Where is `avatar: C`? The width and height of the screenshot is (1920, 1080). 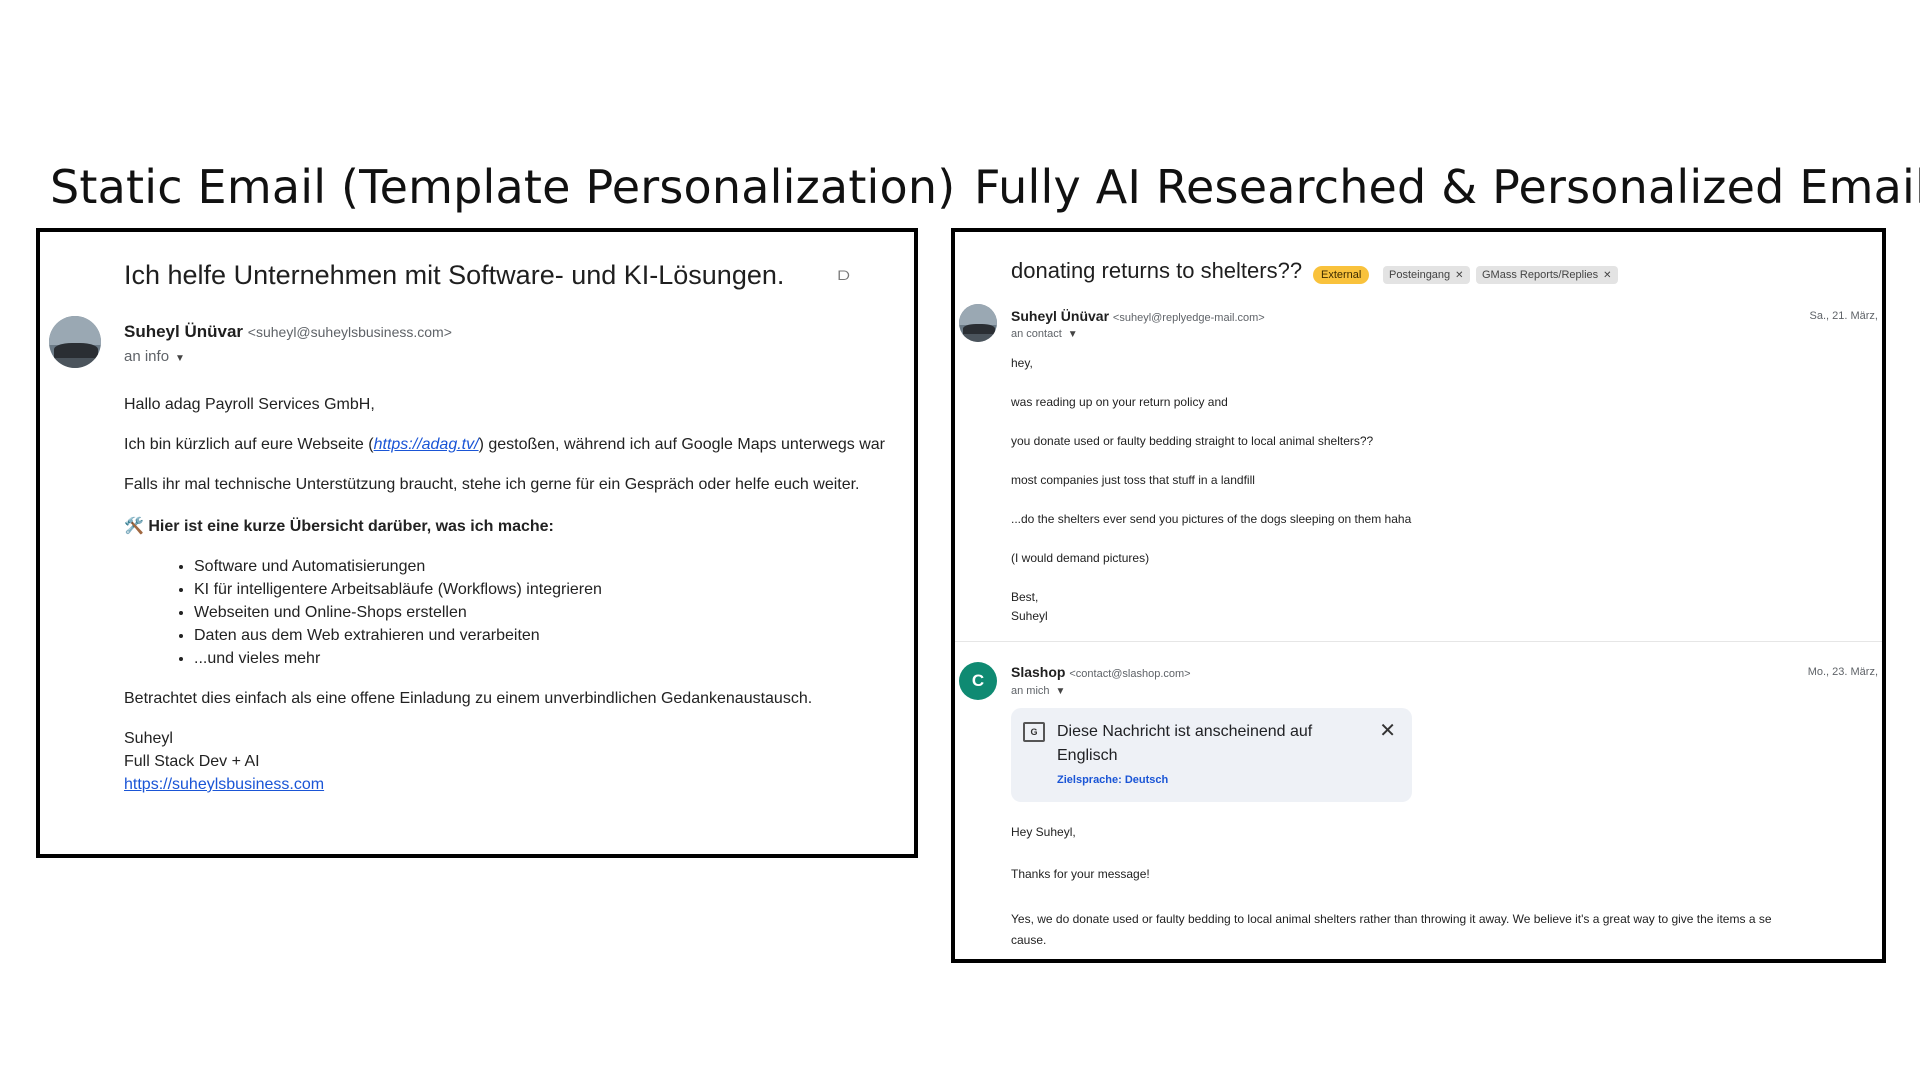
avatar: C is located at coordinates (978, 681).